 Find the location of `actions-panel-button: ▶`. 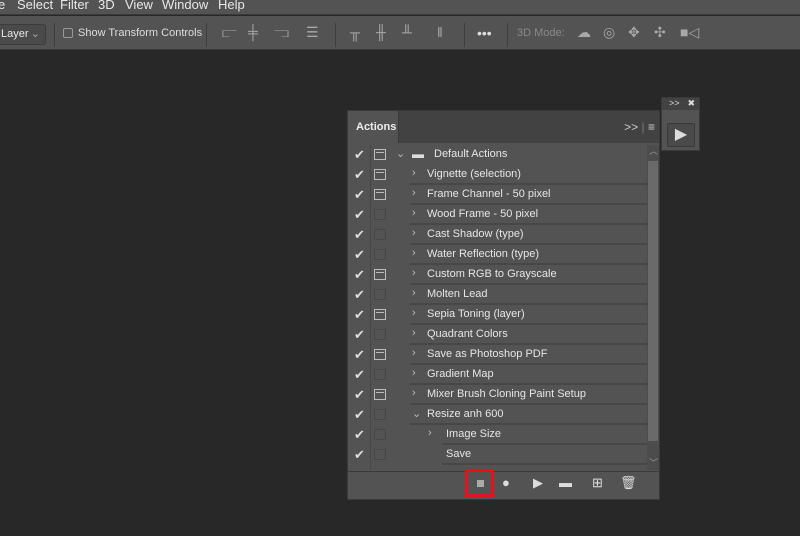

actions-panel-button: ▶ is located at coordinates (681, 135).